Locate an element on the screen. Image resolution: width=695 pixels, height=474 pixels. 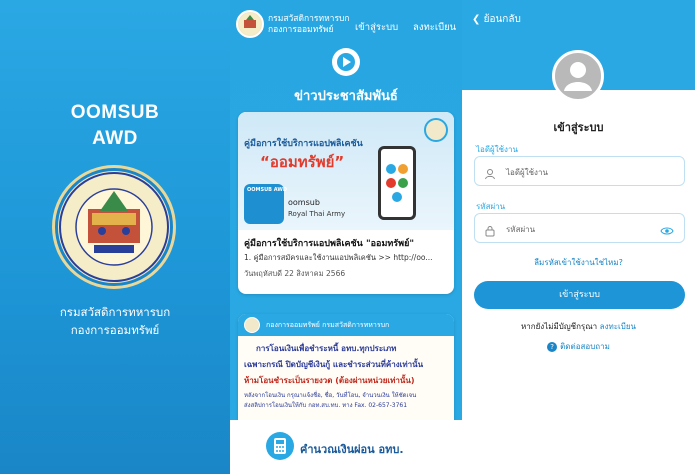
show-password-eye-icon is located at coordinates (667, 228).